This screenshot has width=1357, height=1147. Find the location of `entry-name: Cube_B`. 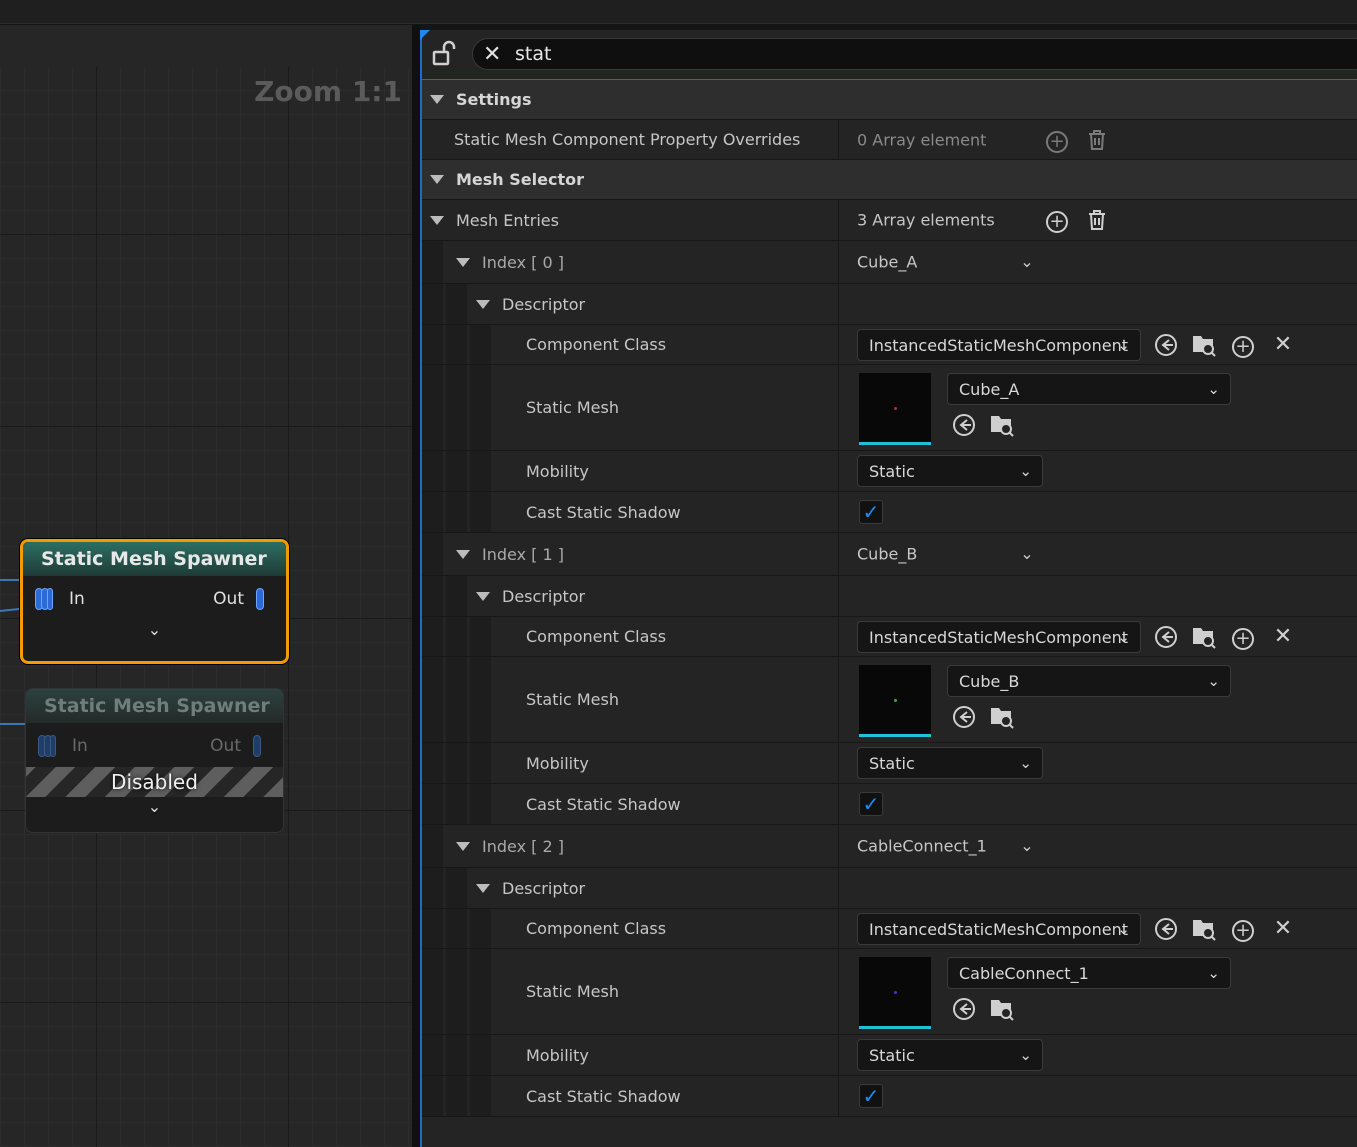

entry-name: Cube_B is located at coordinates (887, 554).